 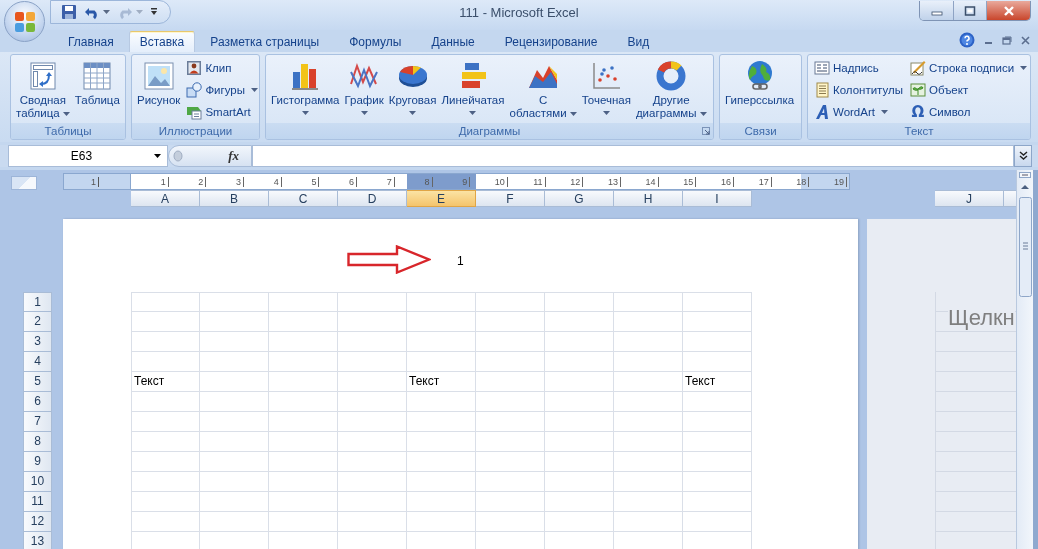 I want to click on ribbon-button: Линейчатая, so click(x=473, y=86).